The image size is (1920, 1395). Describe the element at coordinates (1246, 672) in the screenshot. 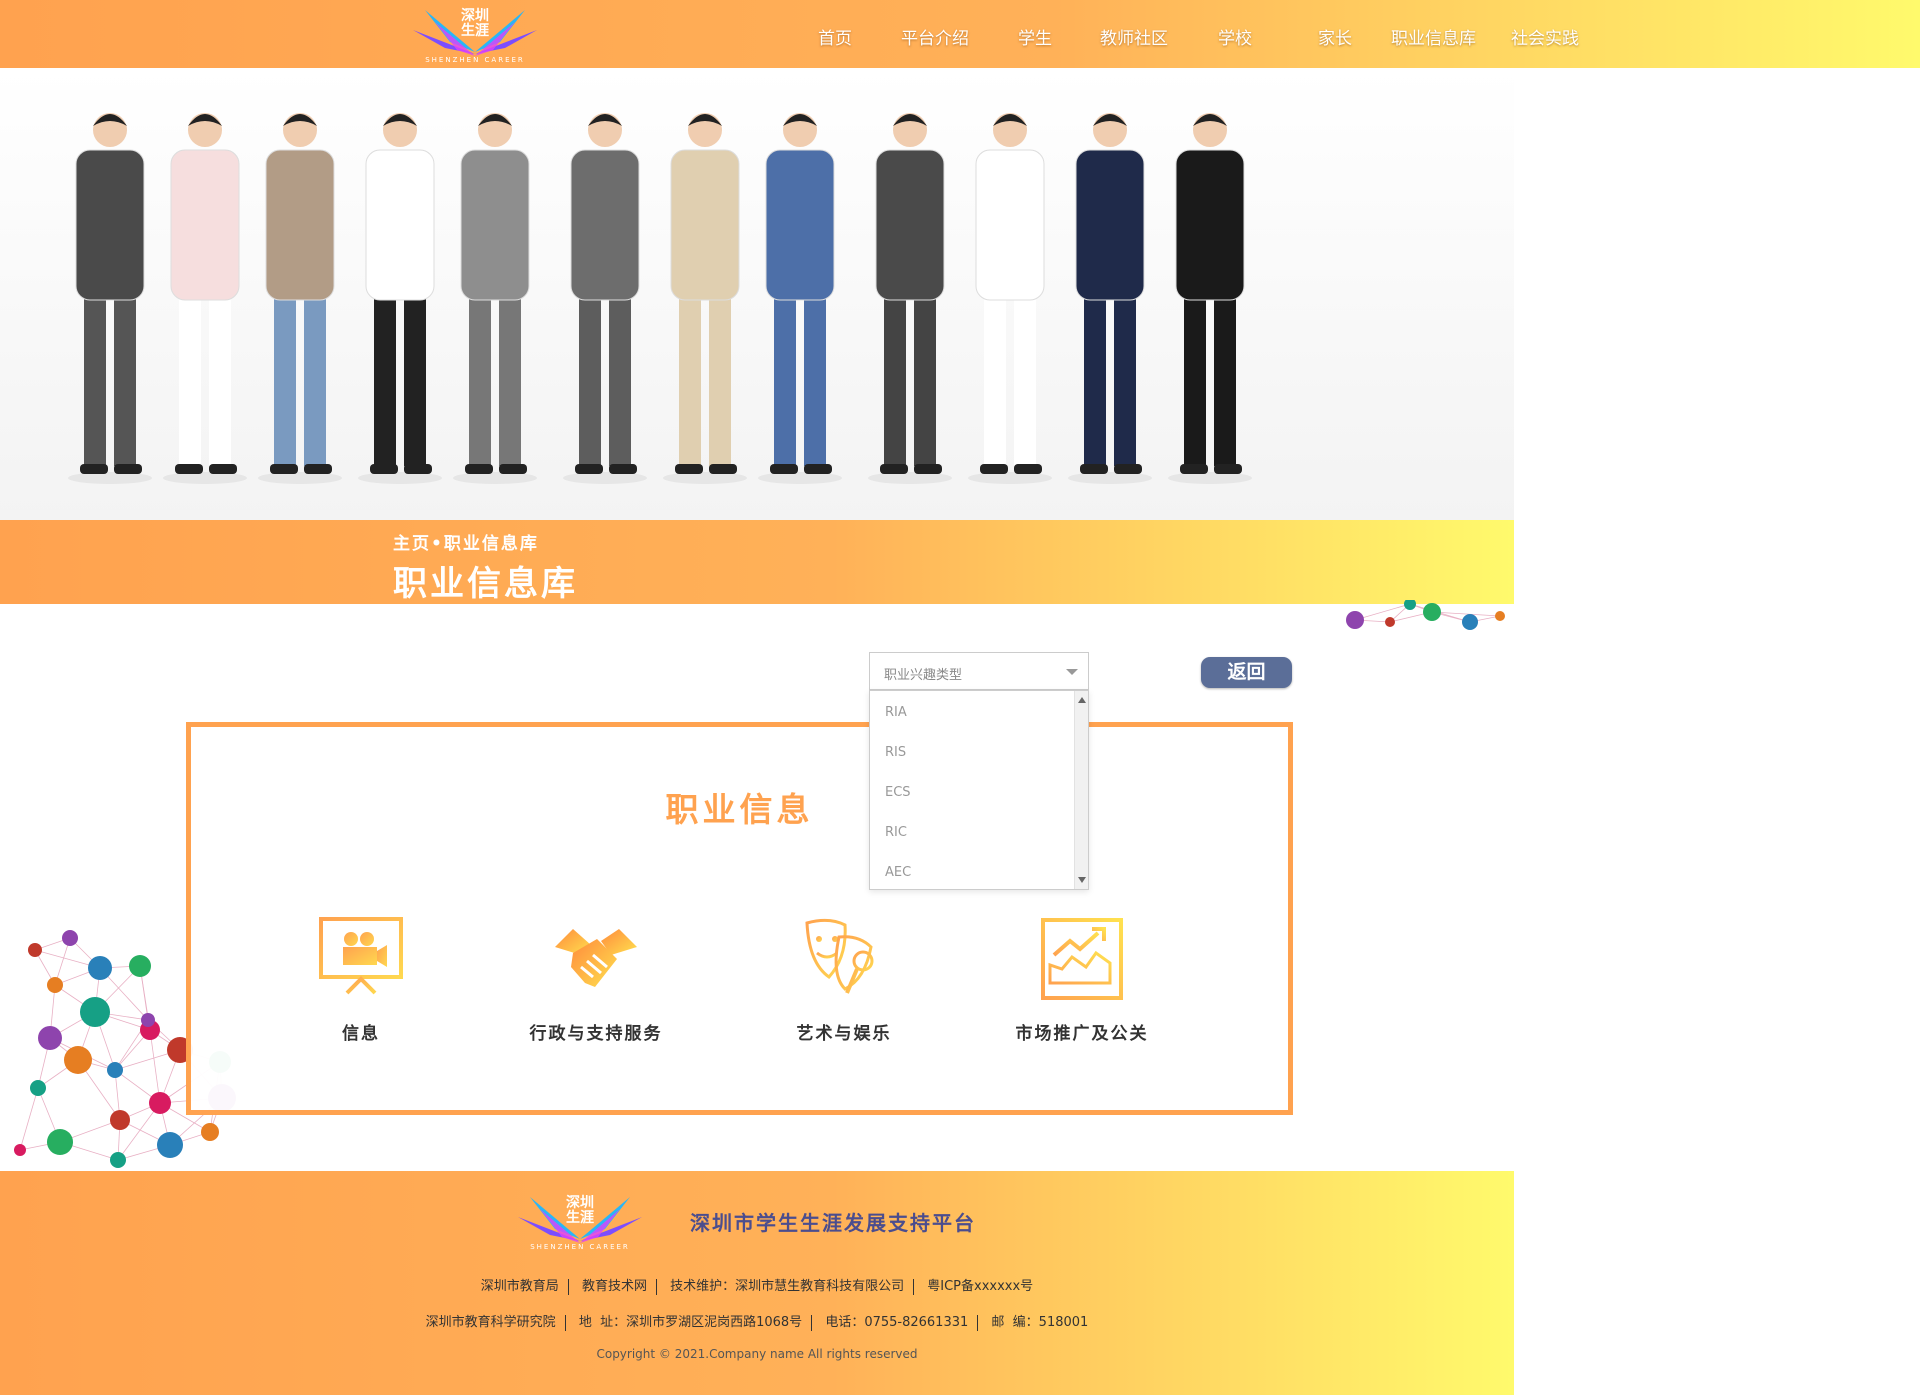

I see `back-button: 返回` at that location.